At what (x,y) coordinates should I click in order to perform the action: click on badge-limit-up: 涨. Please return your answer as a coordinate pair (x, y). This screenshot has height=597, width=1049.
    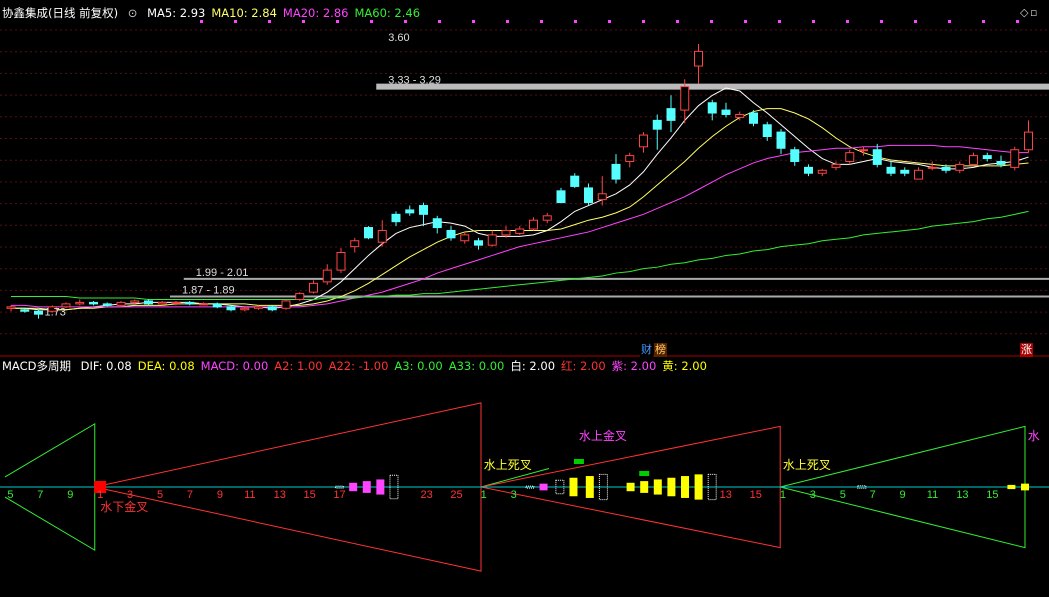
    Looking at the image, I should click on (1026, 350).